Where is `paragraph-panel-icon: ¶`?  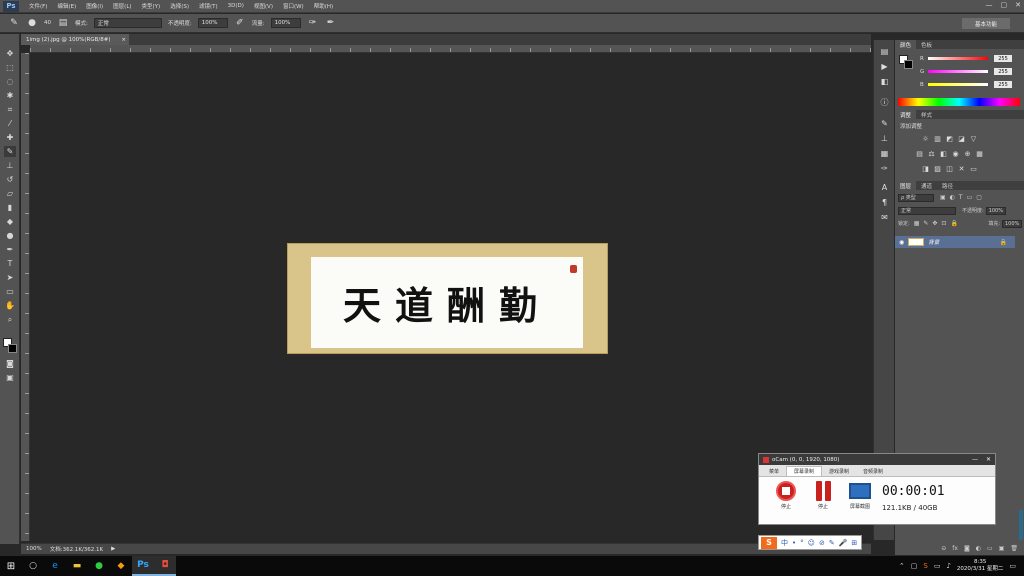 paragraph-panel-icon: ¶ is located at coordinates (884, 202).